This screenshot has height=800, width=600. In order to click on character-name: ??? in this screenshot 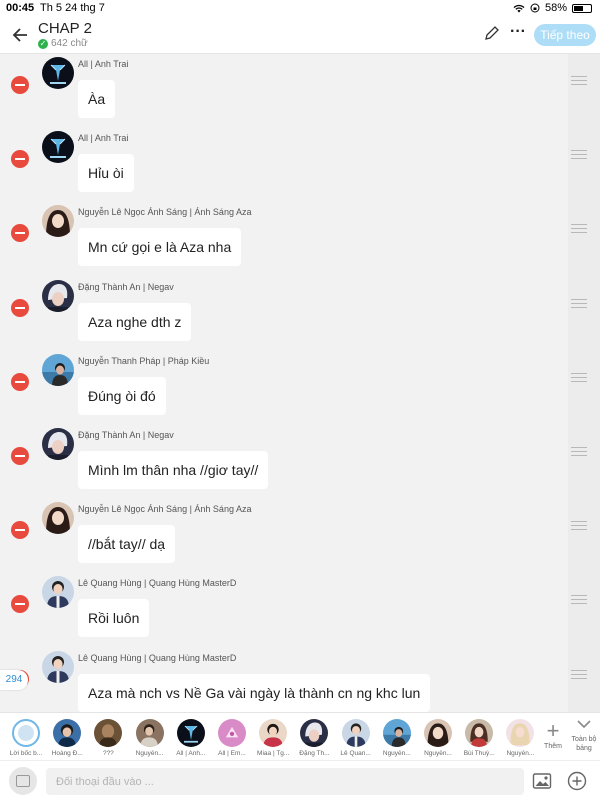, I will do `click(108, 753)`.